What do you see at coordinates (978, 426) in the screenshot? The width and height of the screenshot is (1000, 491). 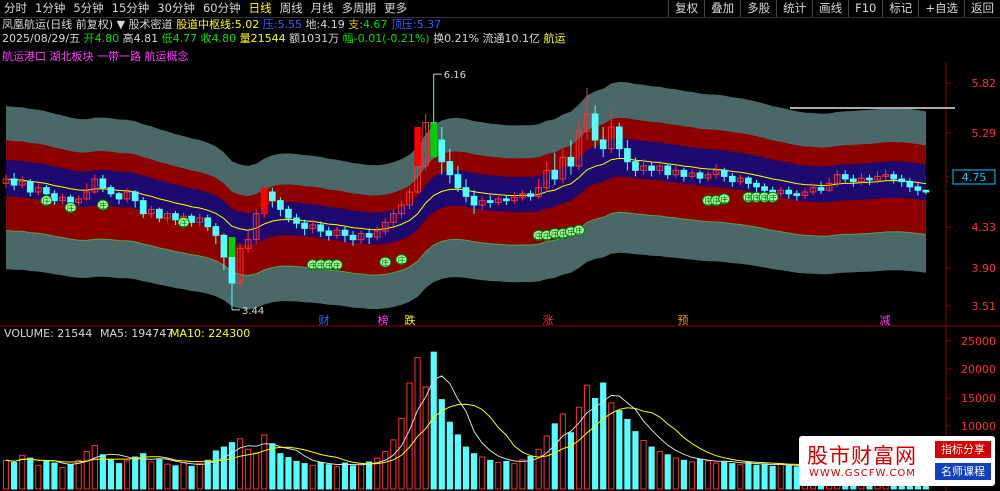 I see `volume-axis-label: 10000` at bounding box center [978, 426].